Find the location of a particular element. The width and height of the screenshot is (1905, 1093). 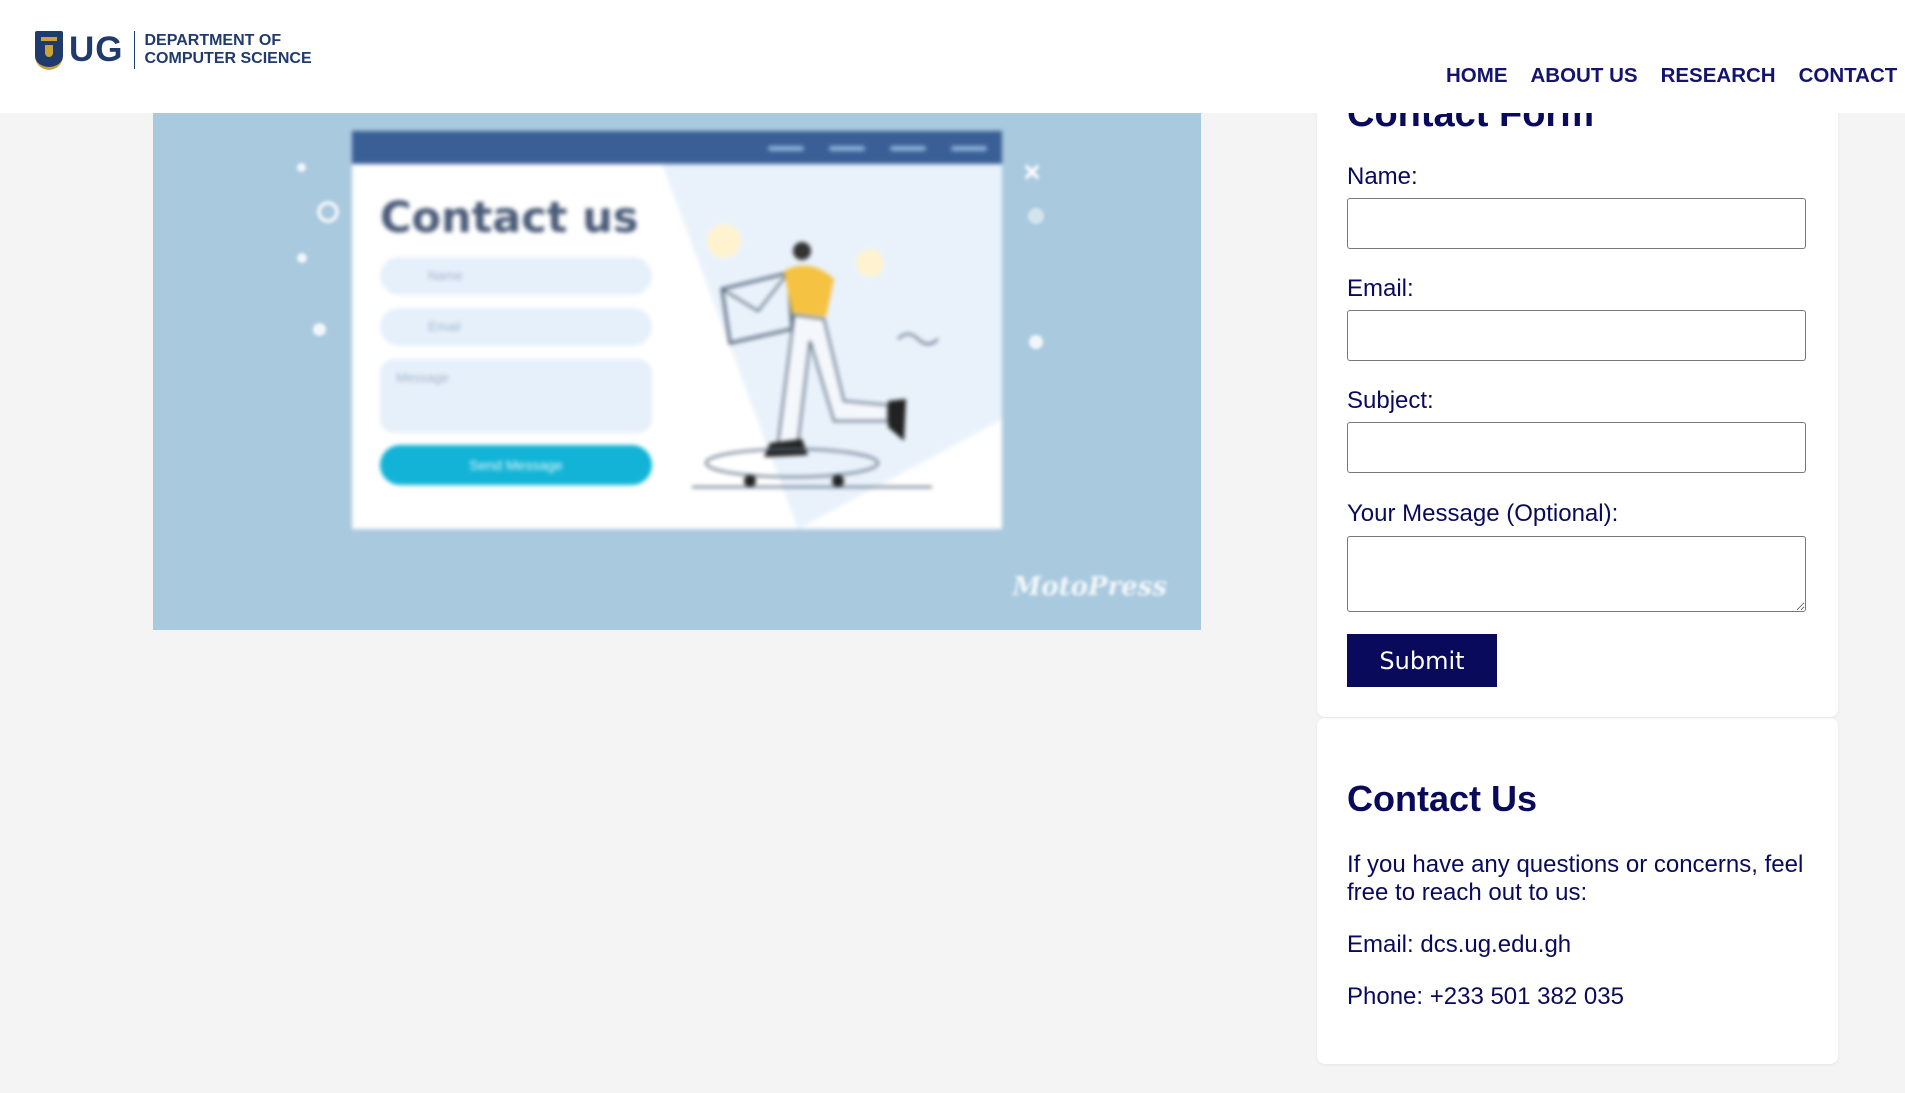

mockup-send-button: Send Message is located at coordinates (516, 465).